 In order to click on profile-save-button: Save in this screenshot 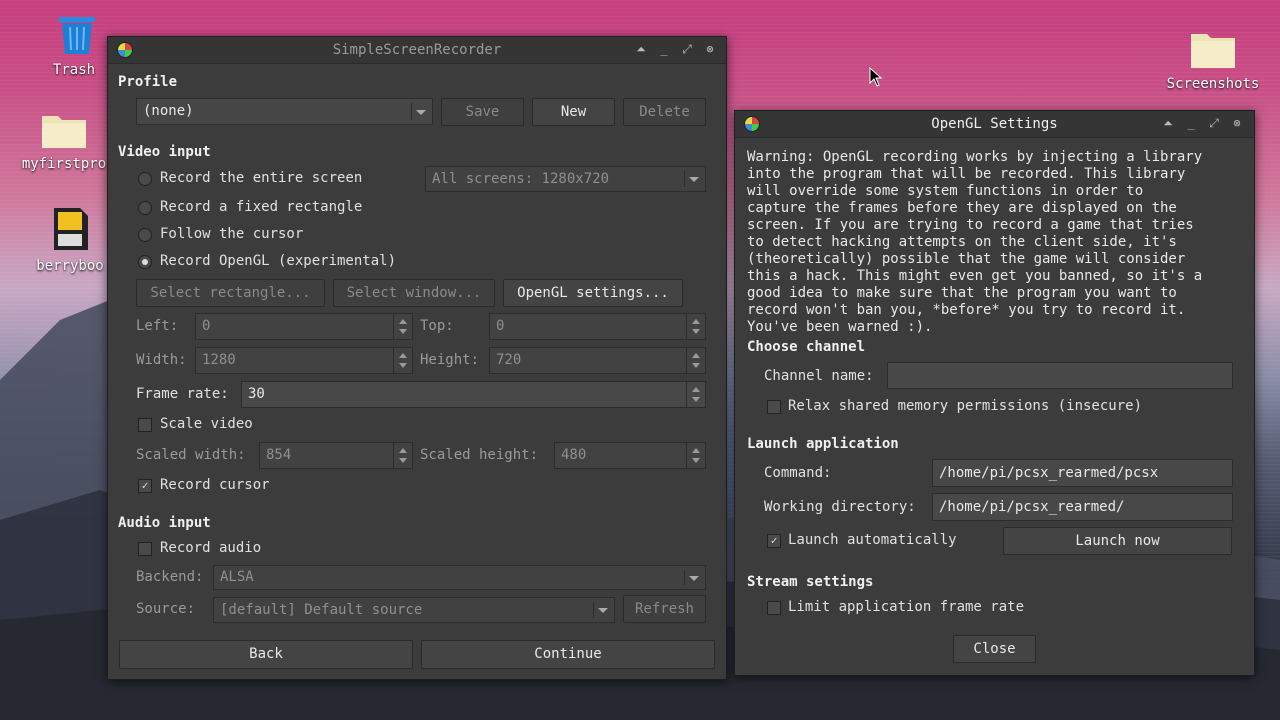, I will do `click(482, 112)`.